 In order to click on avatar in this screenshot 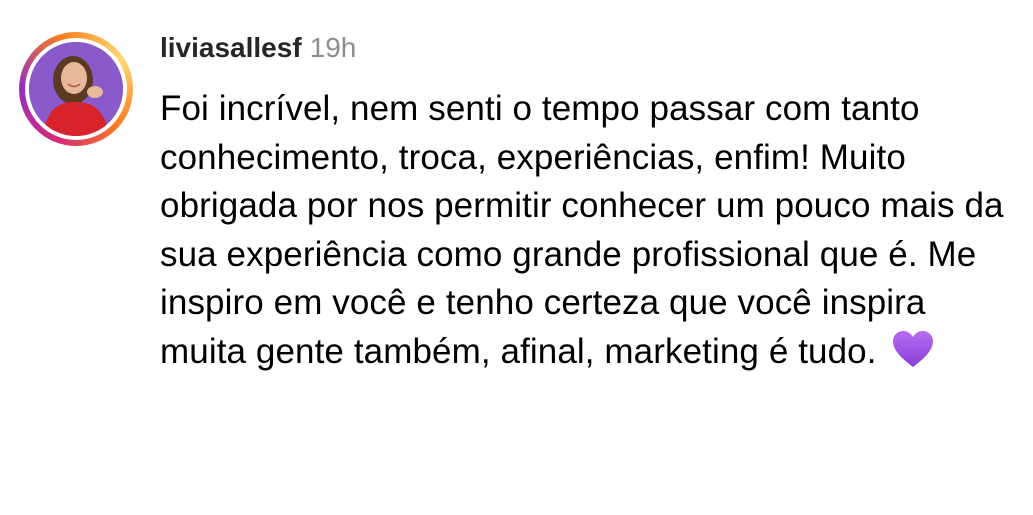, I will do `click(76, 89)`.